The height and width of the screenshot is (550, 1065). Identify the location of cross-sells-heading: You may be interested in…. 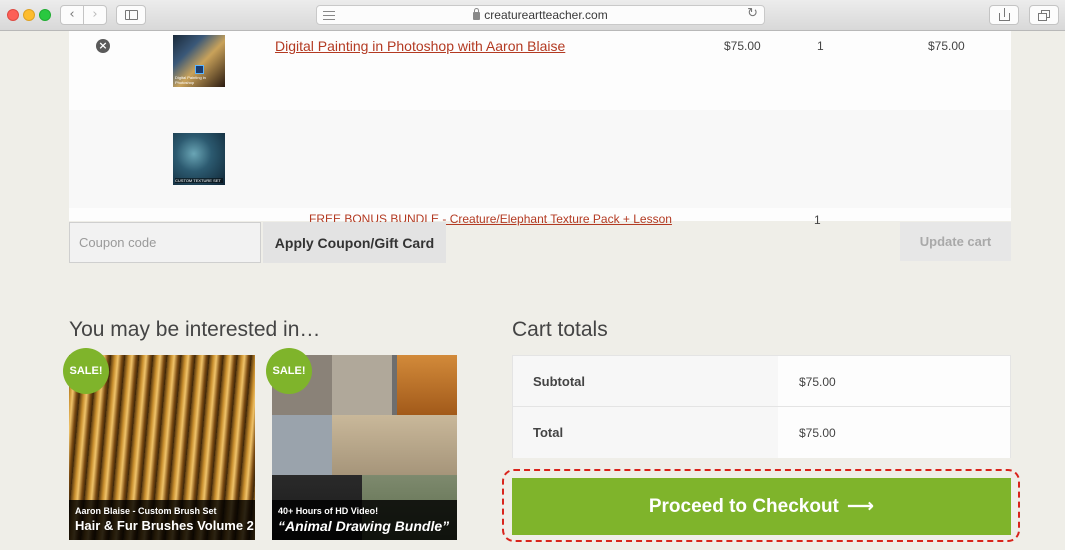
(195, 329).